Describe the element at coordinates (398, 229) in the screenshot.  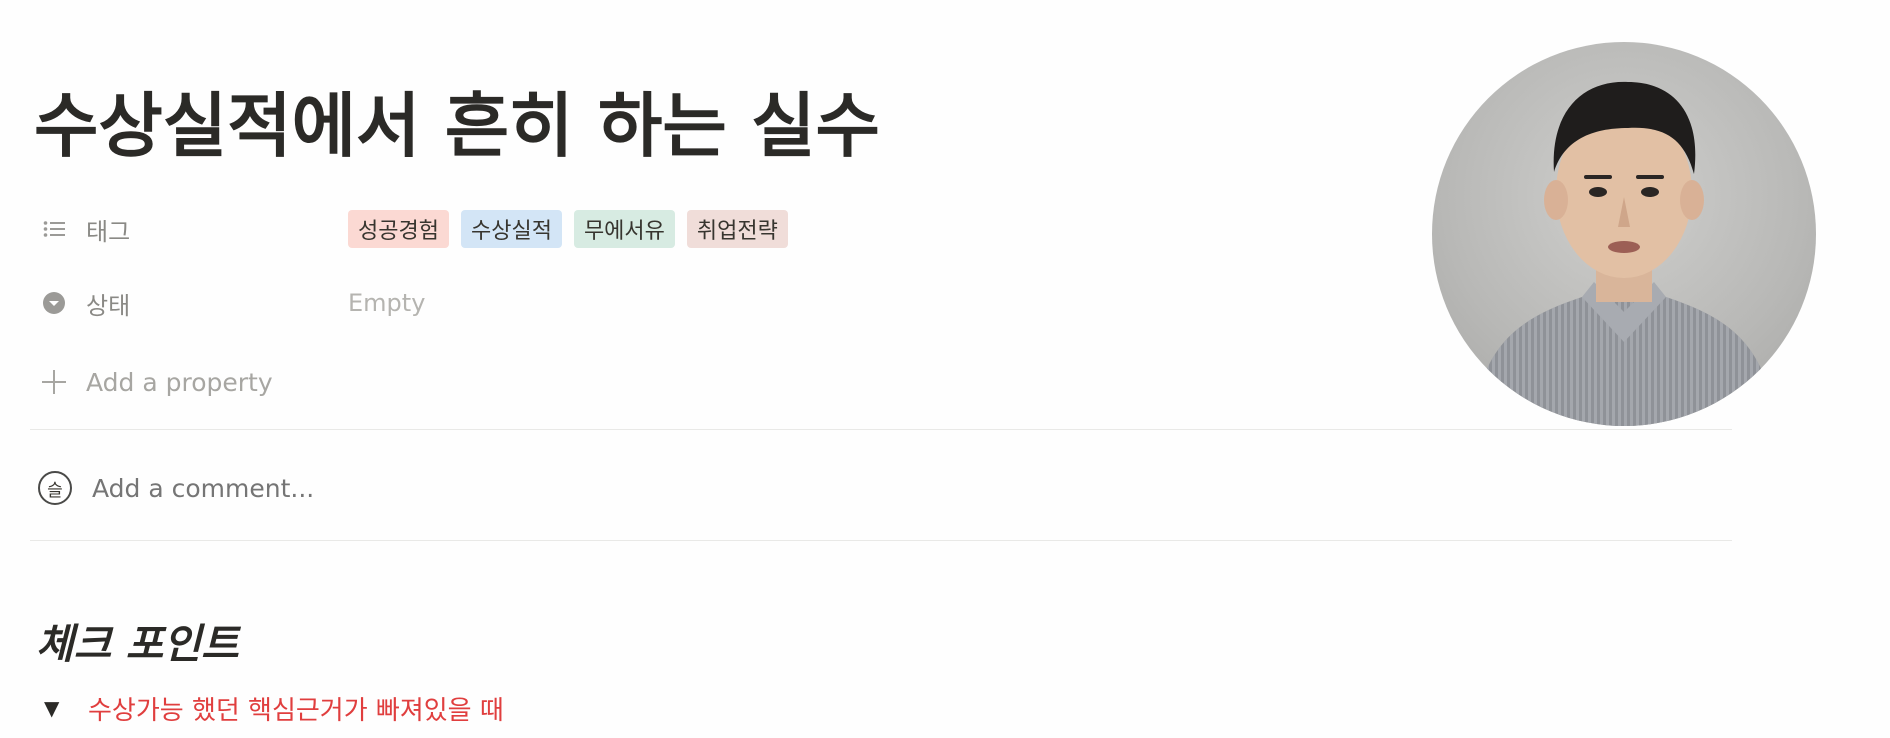
I see `tag-chip: 성공경험` at that location.